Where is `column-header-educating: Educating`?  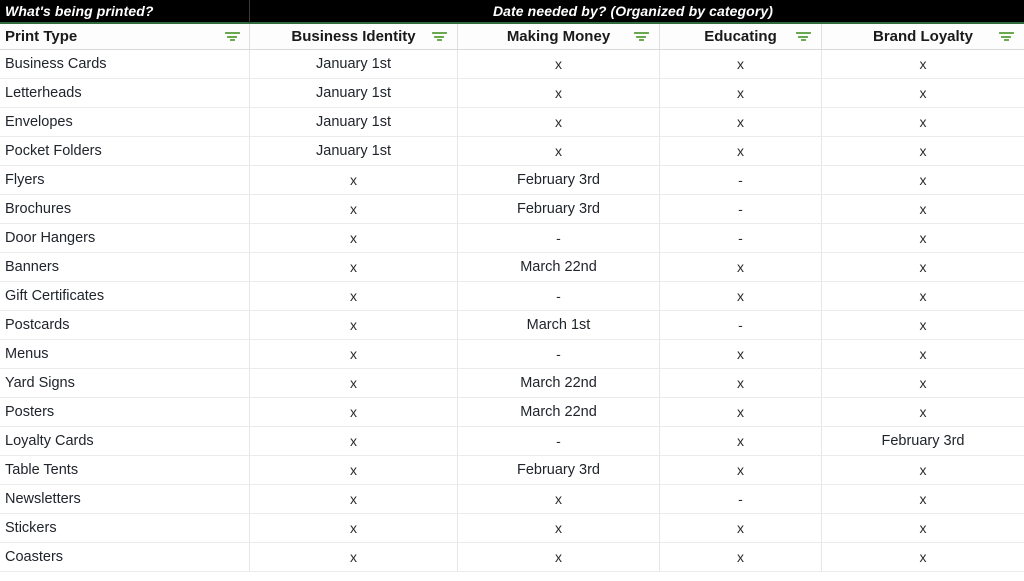
column-header-educating: Educating is located at coordinates (741, 36).